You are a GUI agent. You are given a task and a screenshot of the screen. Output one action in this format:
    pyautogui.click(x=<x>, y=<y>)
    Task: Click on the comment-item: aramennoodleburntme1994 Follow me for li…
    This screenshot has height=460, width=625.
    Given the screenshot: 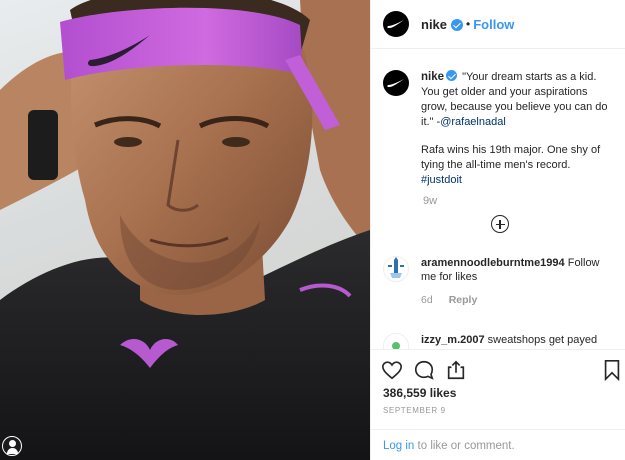 What is the action you would take?
    pyautogui.click(x=503, y=281)
    